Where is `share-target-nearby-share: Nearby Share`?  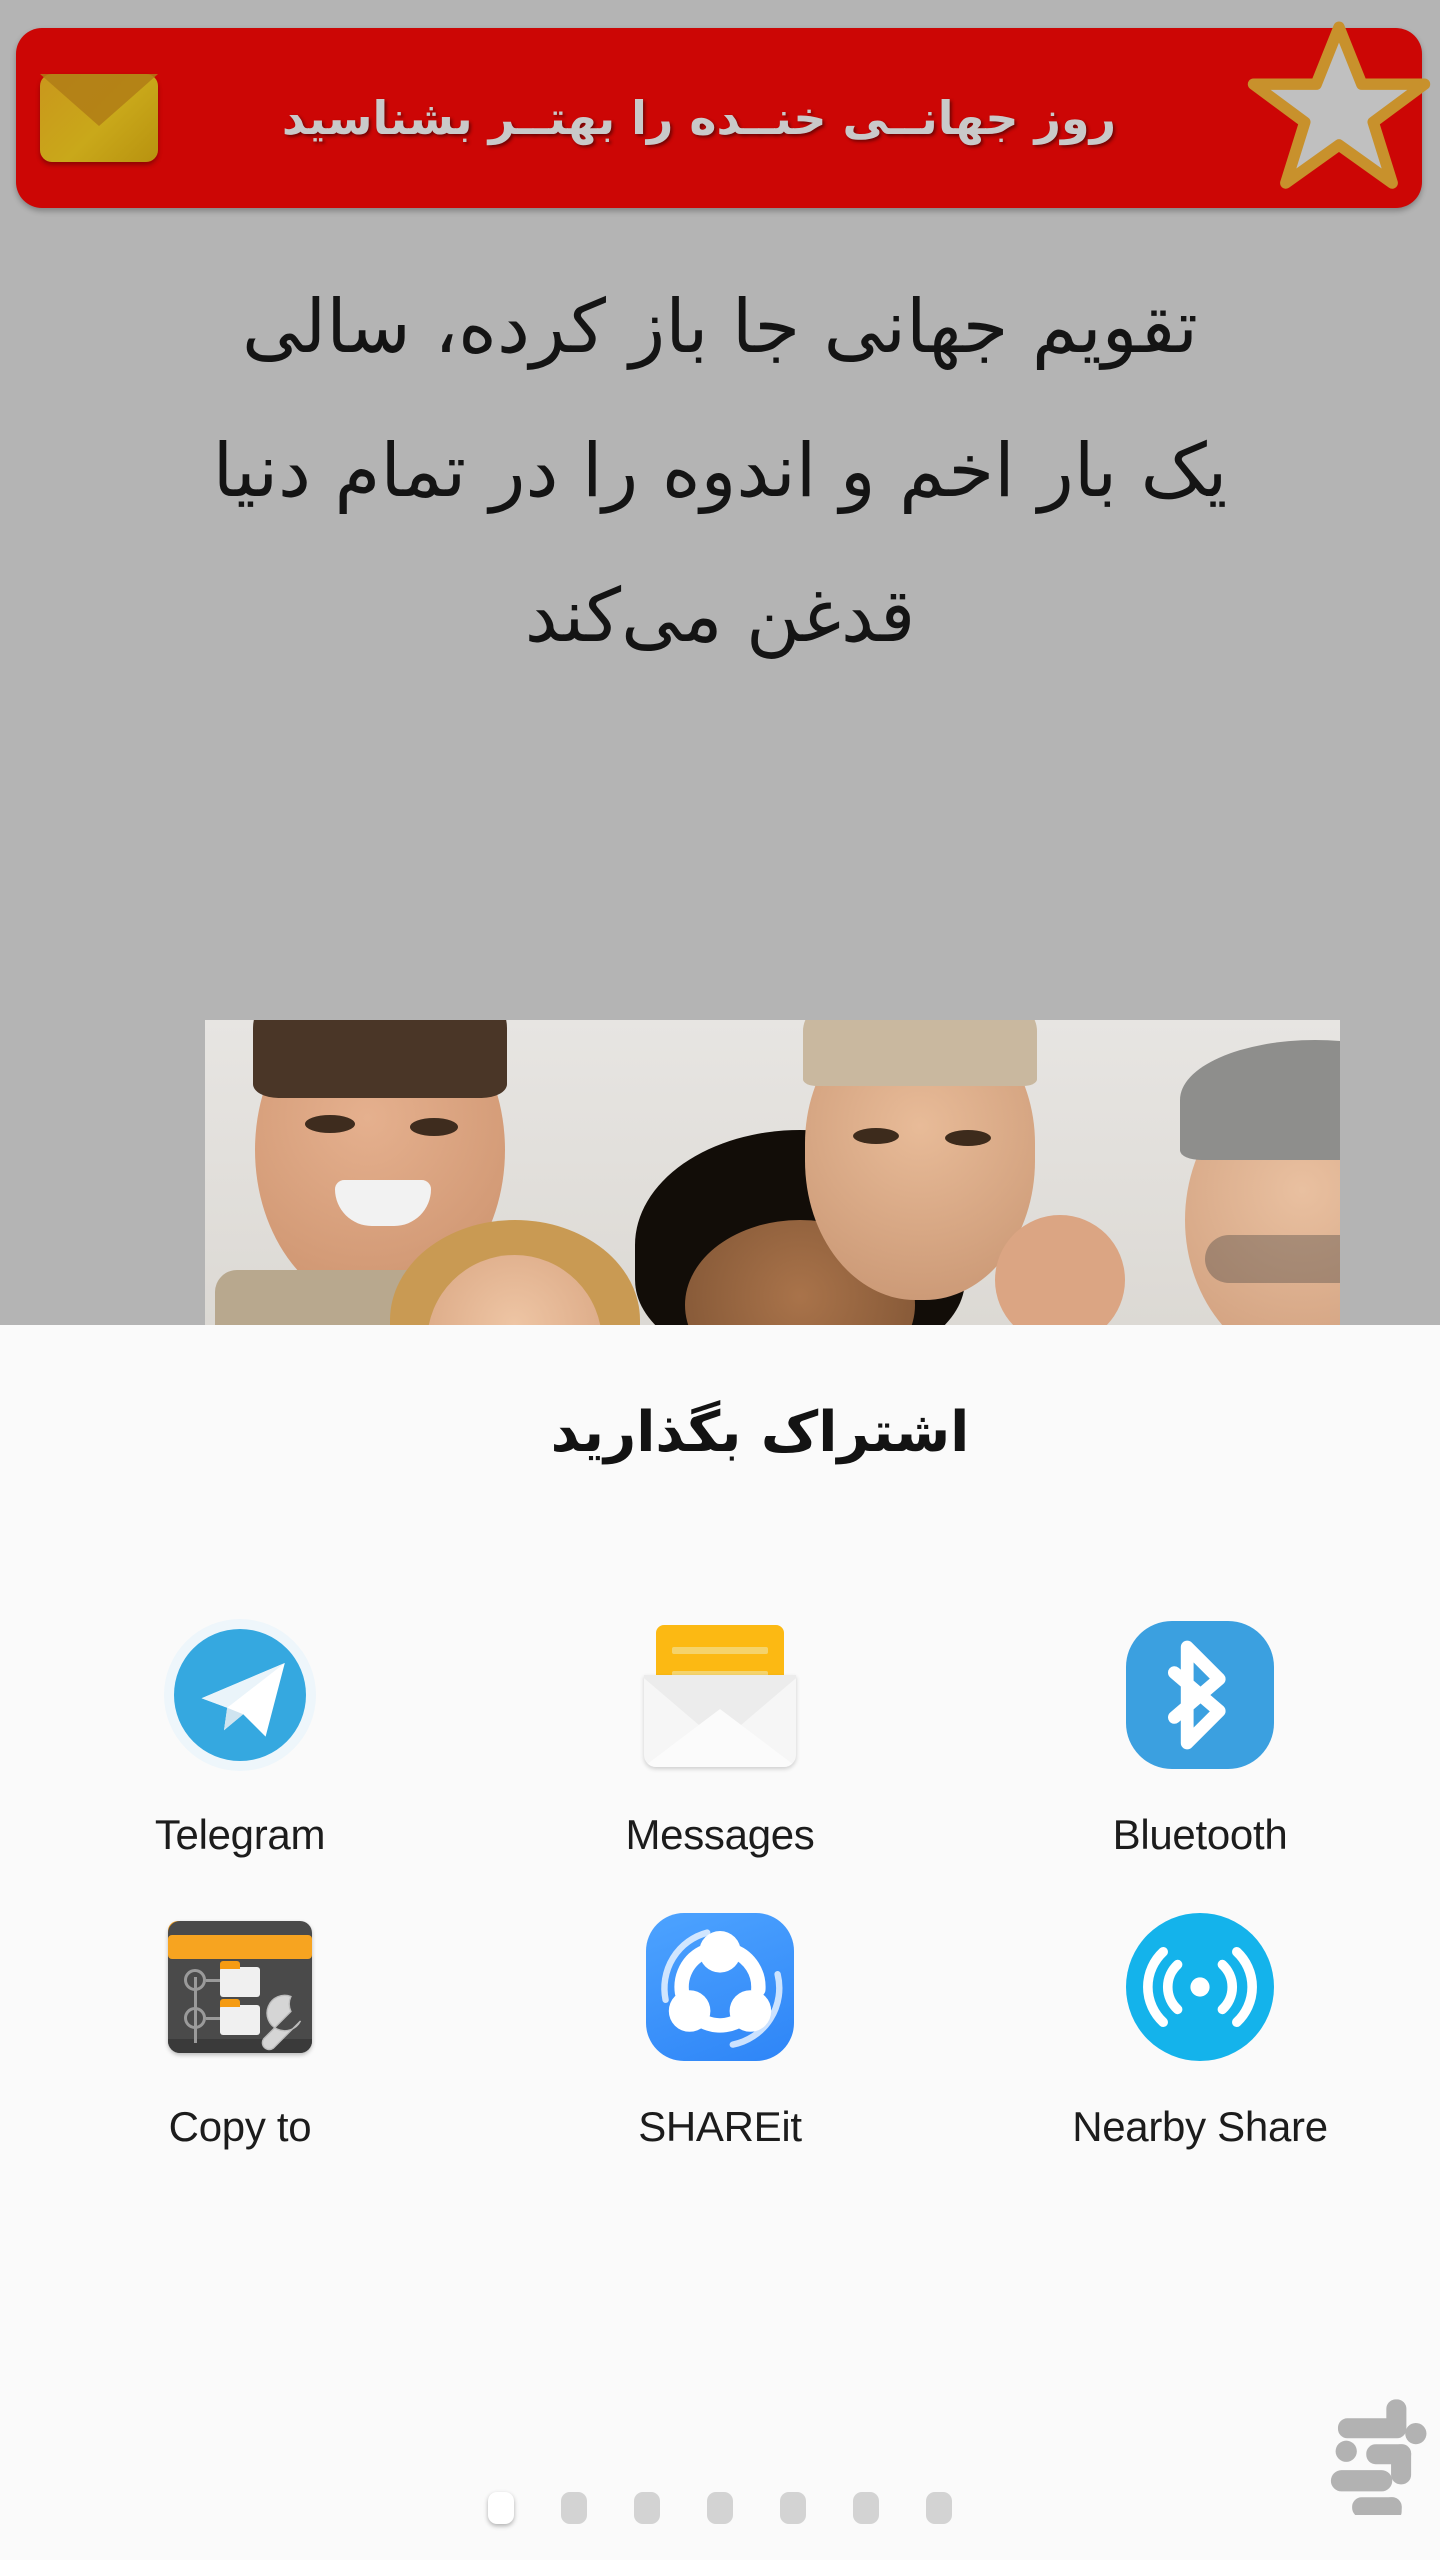 share-target-nearby-share: Nearby Share is located at coordinates (1200, 2029).